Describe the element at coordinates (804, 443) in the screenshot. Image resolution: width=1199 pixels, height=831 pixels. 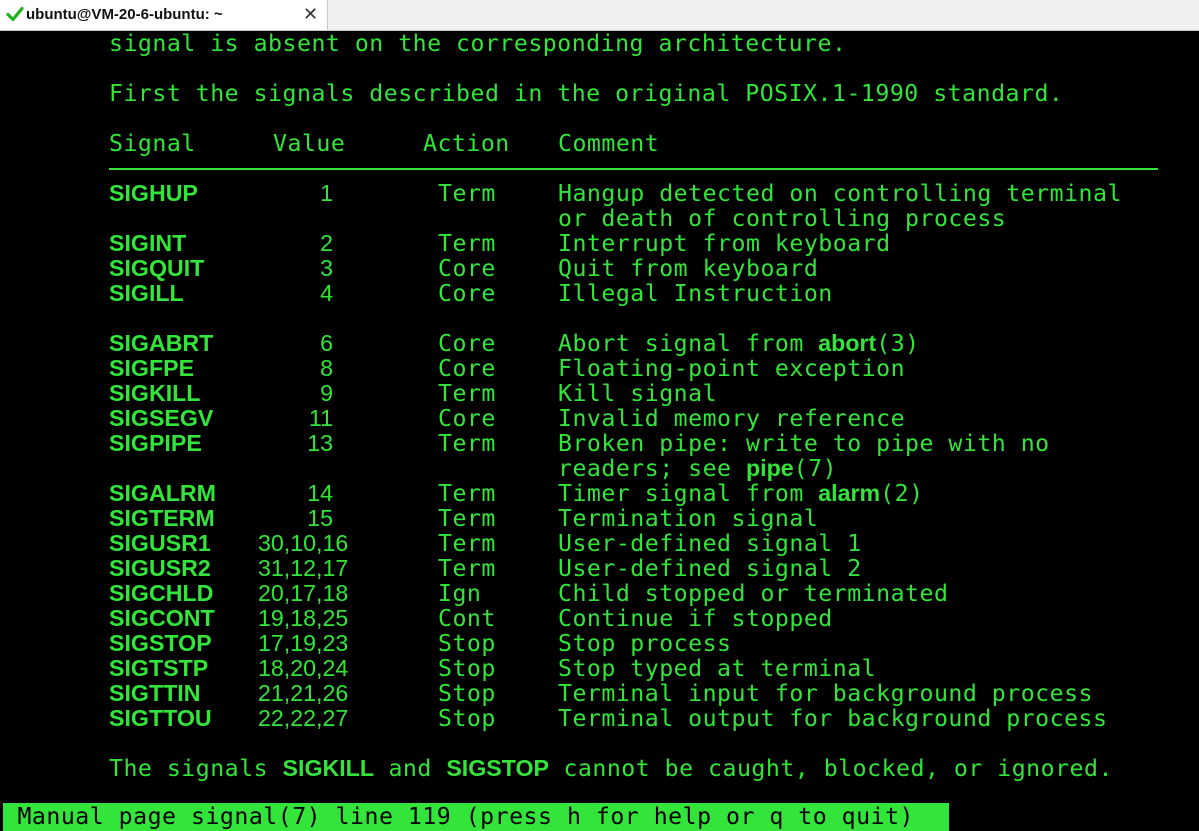
I see `signal-comment: Broken pipe: write to pipe with no` at that location.